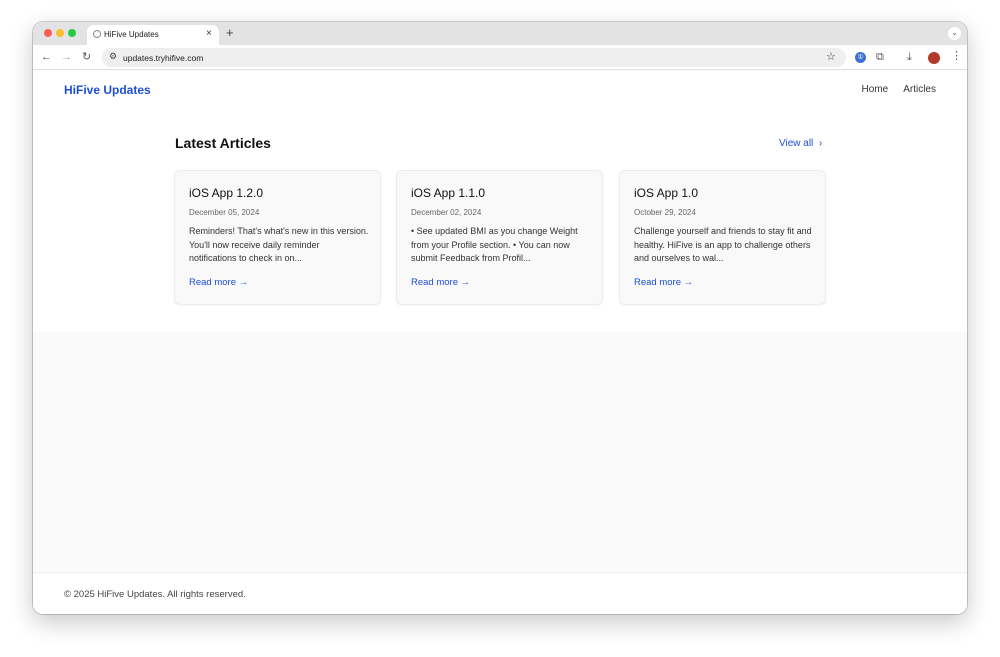  What do you see at coordinates (860, 57) in the screenshot?
I see `extension-icon: ①` at bounding box center [860, 57].